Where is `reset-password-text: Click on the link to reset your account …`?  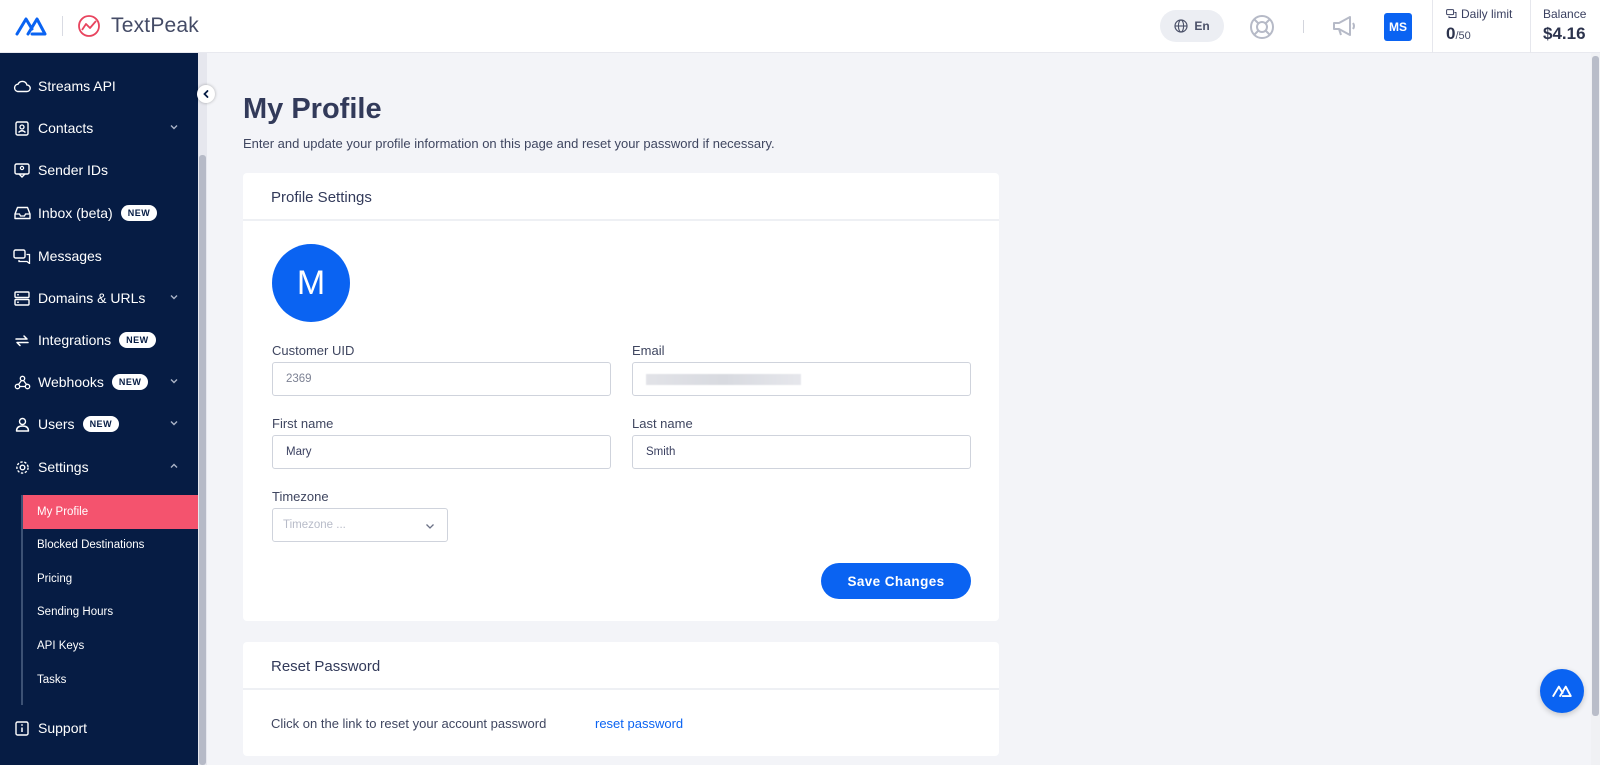 reset-password-text: Click on the link to reset your account … is located at coordinates (409, 723).